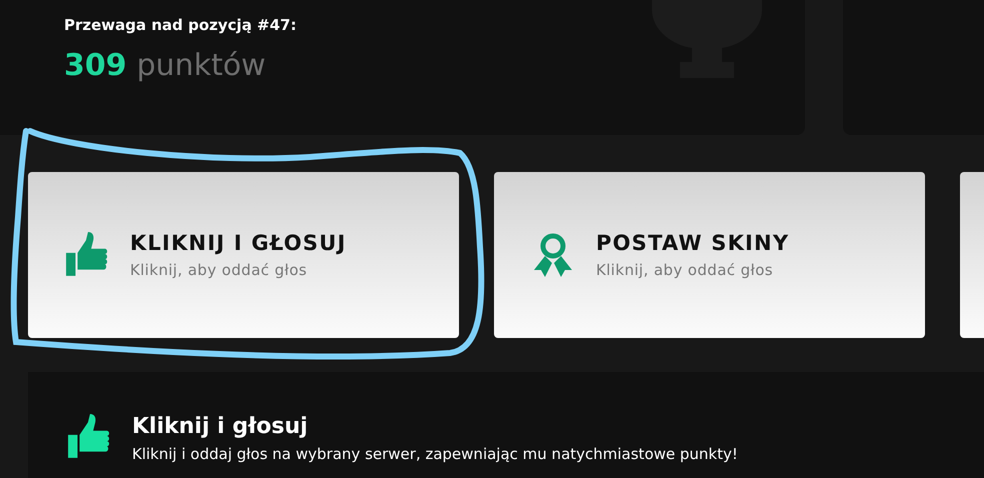 This screenshot has height=478, width=984. I want to click on points-unit: punktów, so click(201, 65).